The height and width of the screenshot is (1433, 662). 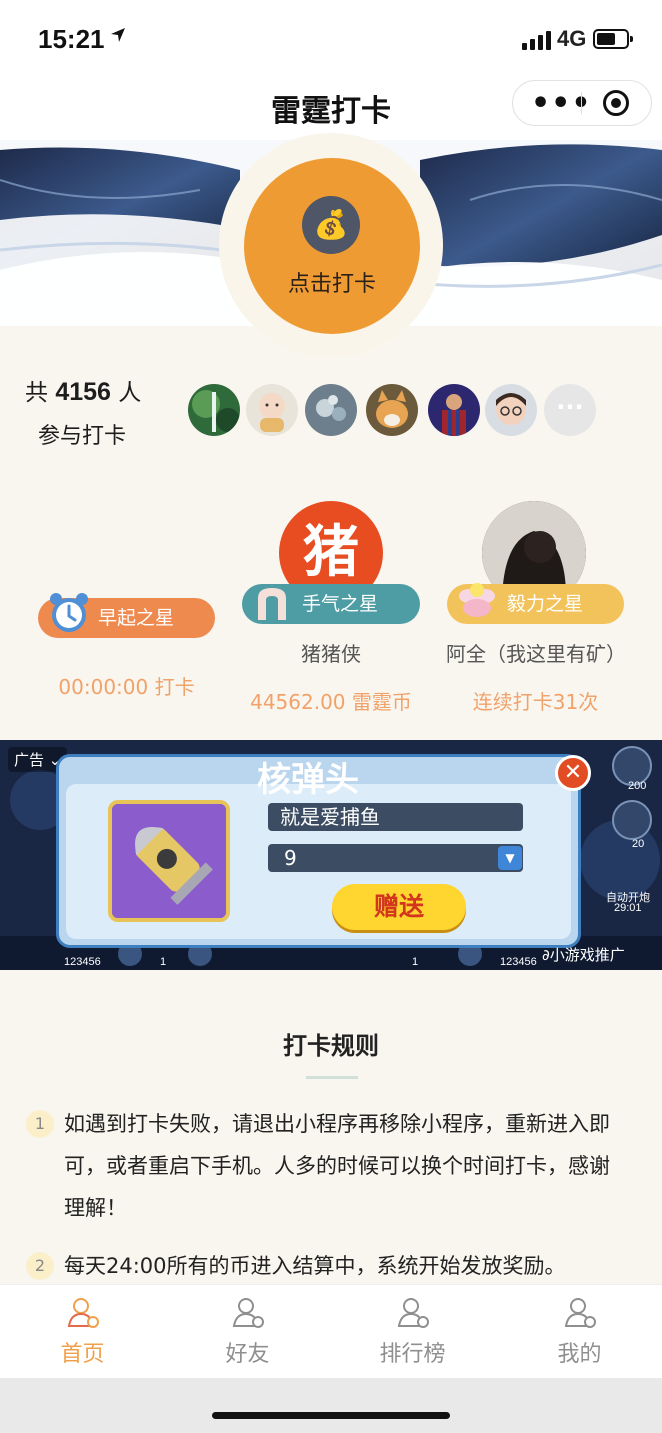 What do you see at coordinates (308, 780) in the screenshot?
I see `ad-dialog-title: 核弹头` at bounding box center [308, 780].